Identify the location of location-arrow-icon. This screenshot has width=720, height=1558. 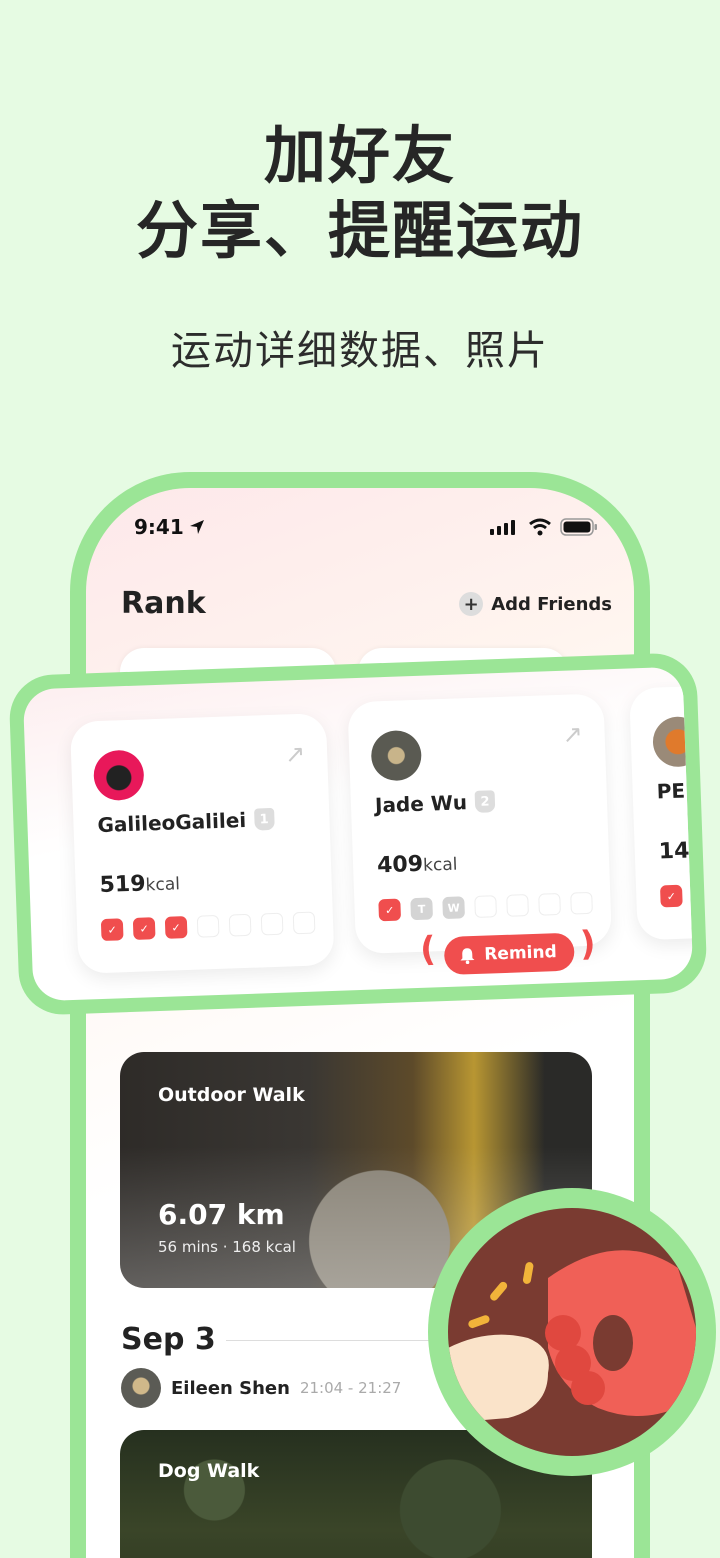
(196, 527).